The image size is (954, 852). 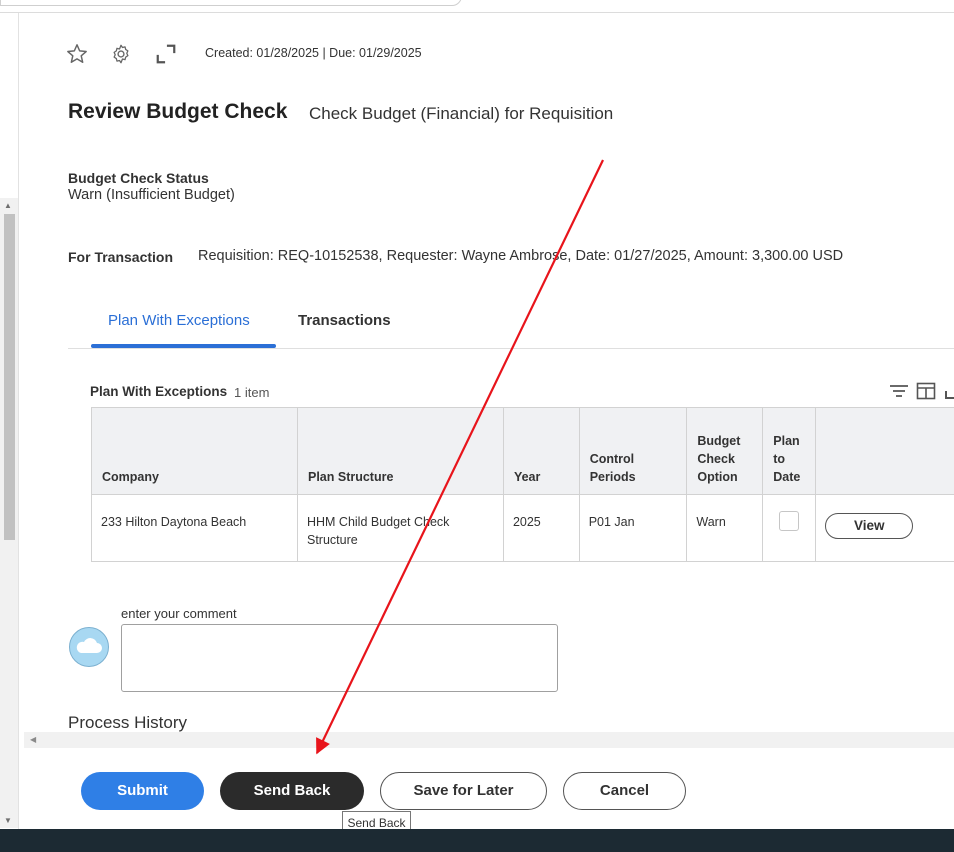 I want to click on cancel-button: Cancel, so click(x=624, y=791).